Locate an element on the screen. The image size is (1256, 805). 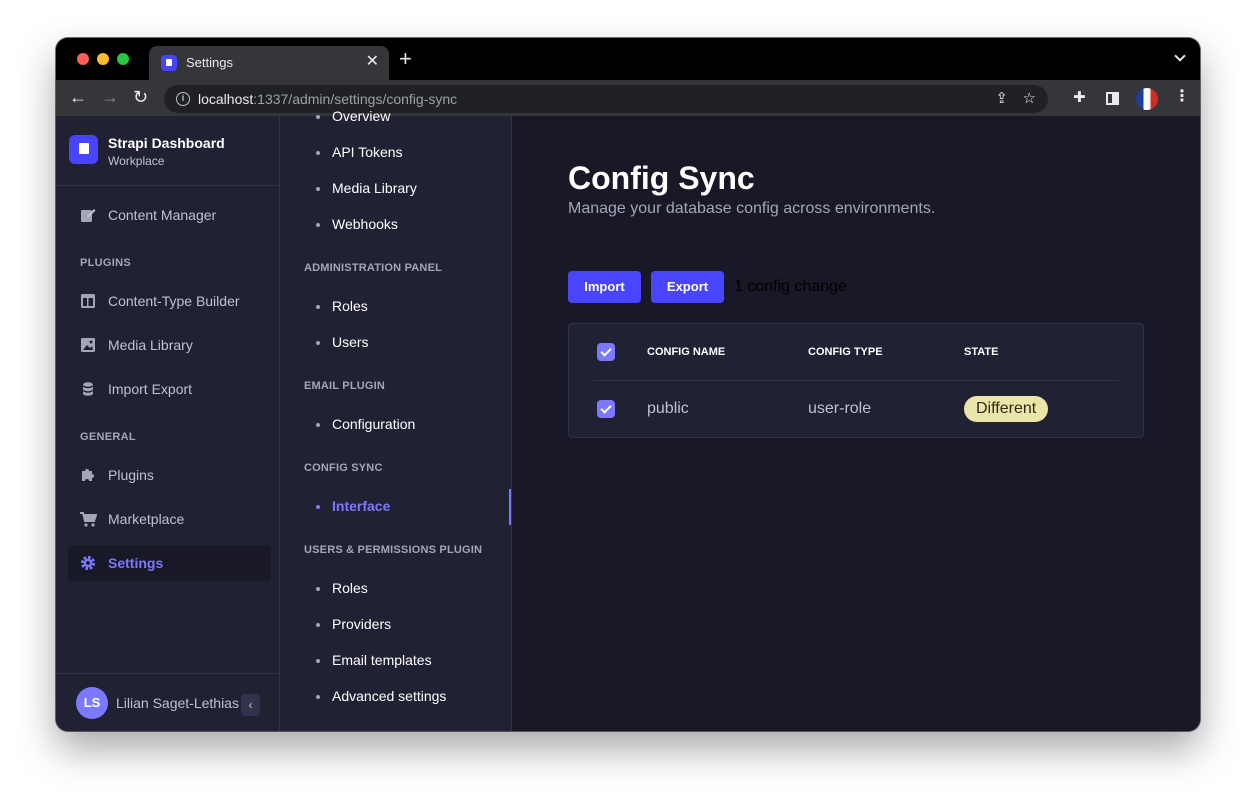
strapi-favicon-icon is located at coordinates (169, 63).